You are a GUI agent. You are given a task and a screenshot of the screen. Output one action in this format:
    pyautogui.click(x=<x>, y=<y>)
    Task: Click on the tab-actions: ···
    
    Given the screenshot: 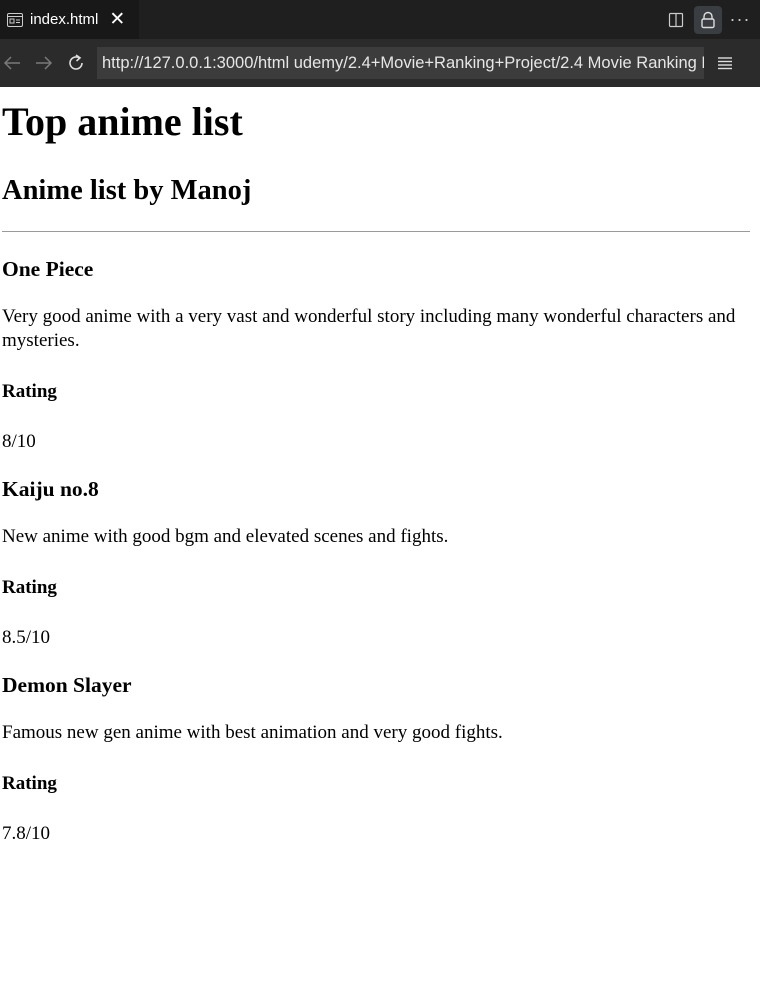 What is the action you would take?
    pyautogui.click(x=709, y=19)
    